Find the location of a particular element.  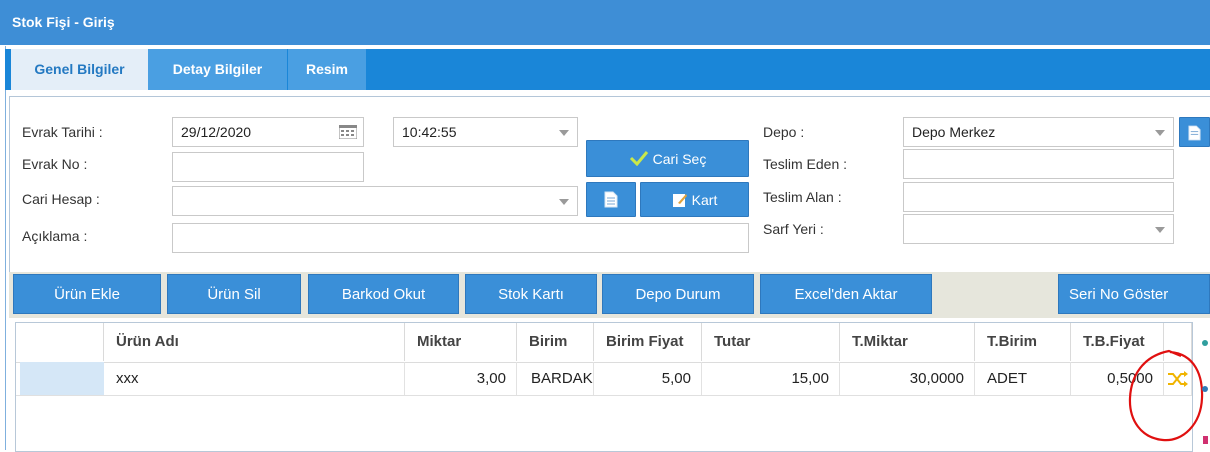

teslim-eden-label: Teslim Eden : is located at coordinates (805, 164).